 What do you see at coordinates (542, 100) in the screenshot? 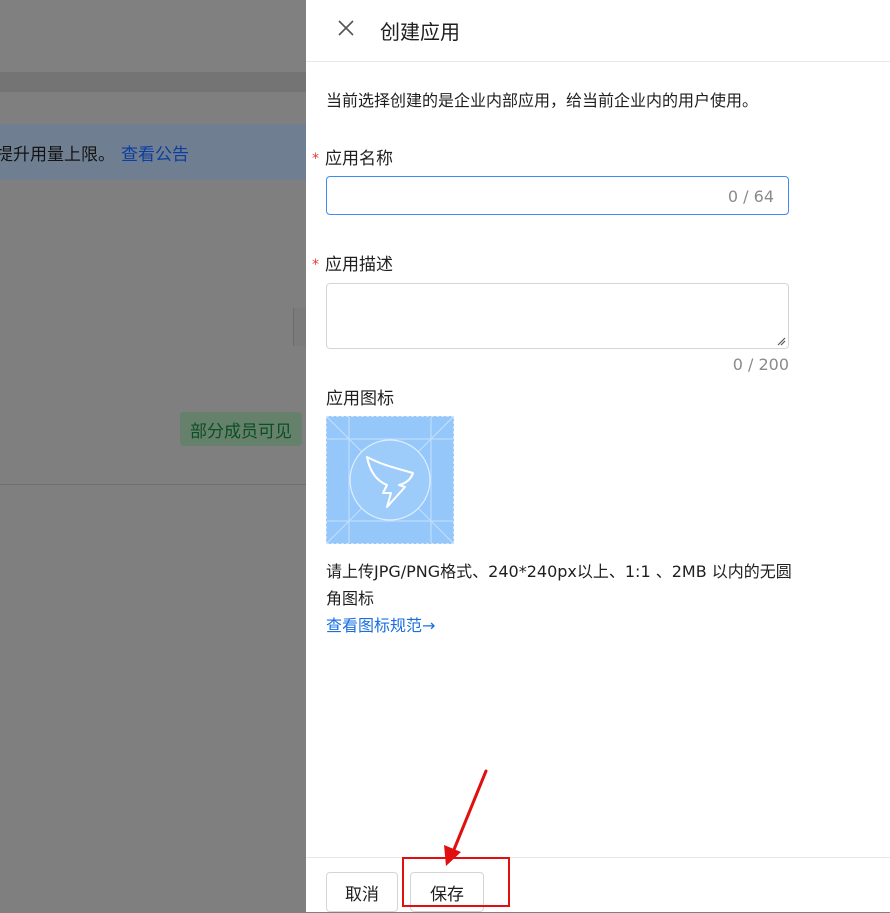
I see `intro-text: 当前选择创建的是企业内部应用，给当前企业内的用户使用。` at bounding box center [542, 100].